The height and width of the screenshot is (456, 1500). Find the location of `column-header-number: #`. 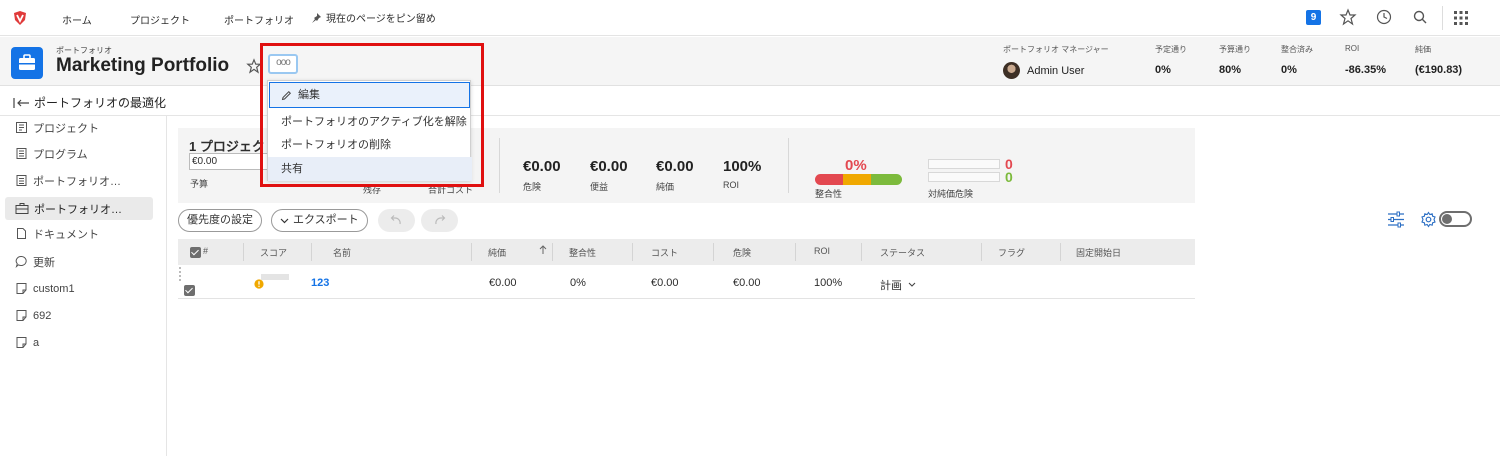

column-header-number: # is located at coordinates (205, 251).